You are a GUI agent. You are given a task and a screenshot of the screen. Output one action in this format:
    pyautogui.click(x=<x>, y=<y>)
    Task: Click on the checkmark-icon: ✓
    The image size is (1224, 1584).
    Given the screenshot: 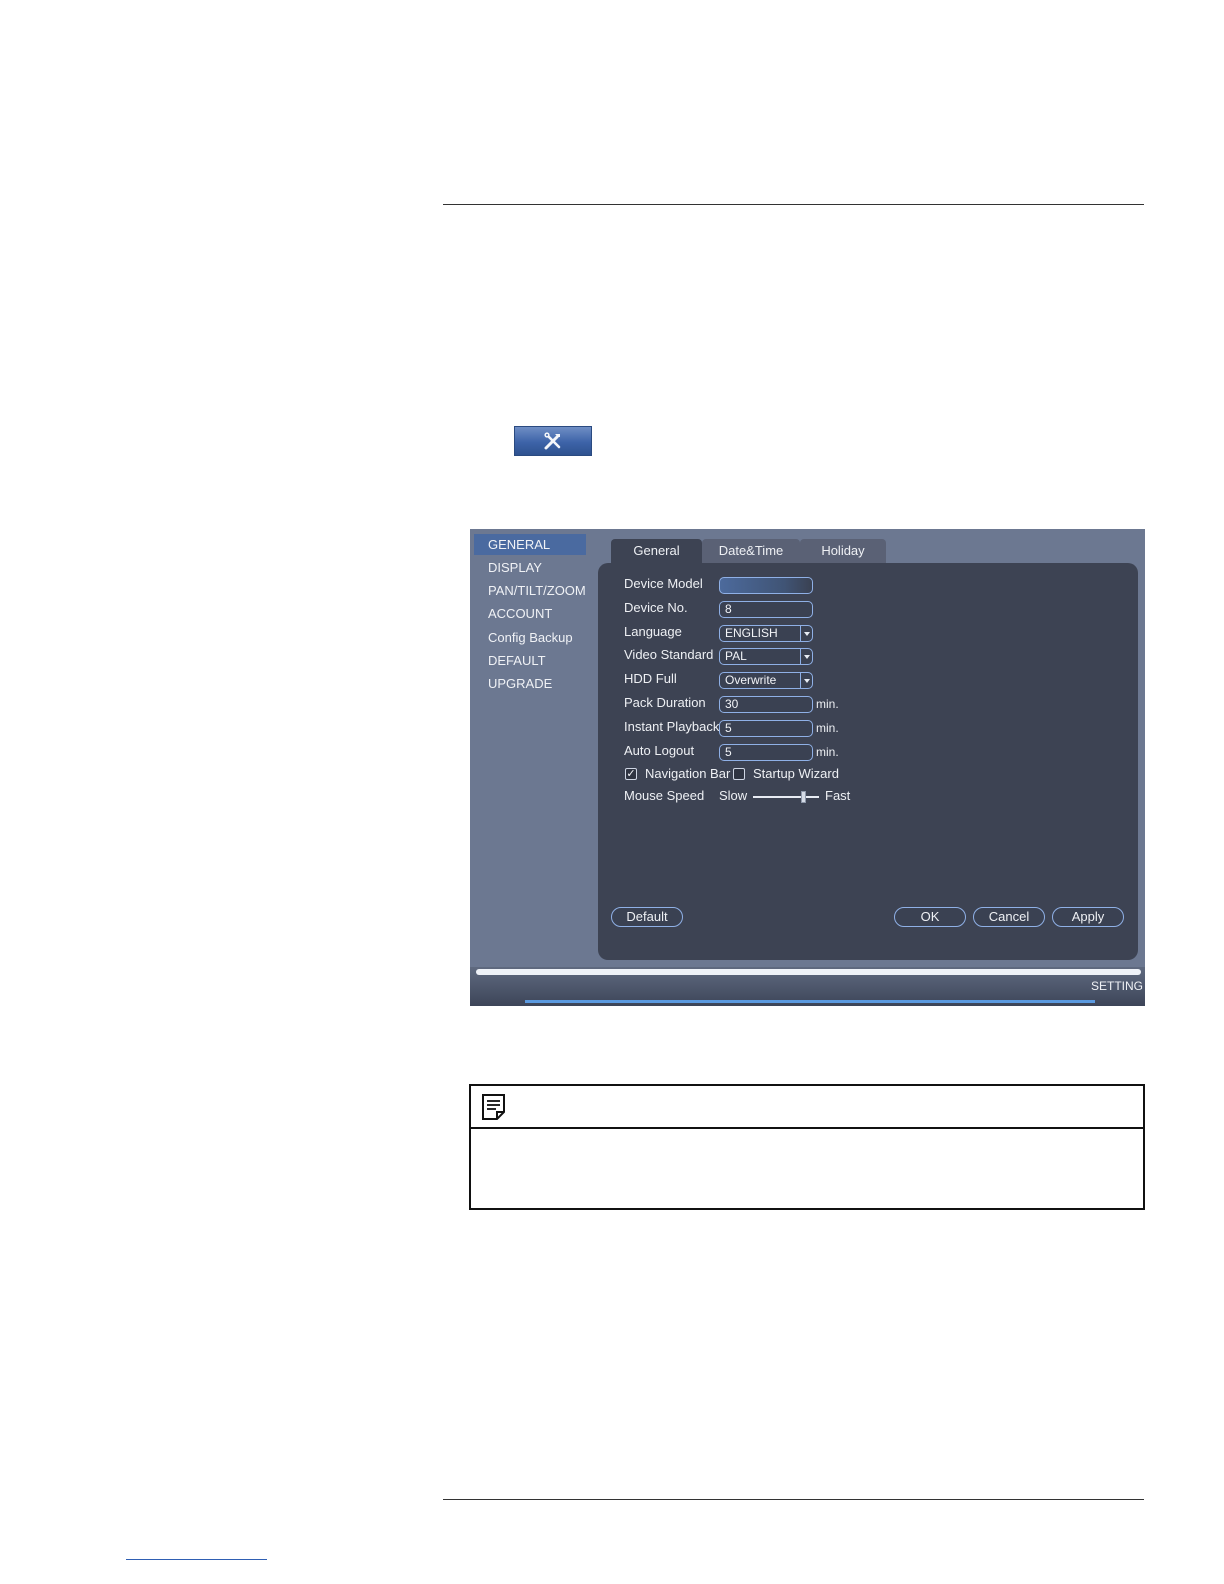 What is the action you would take?
    pyautogui.click(x=631, y=774)
    